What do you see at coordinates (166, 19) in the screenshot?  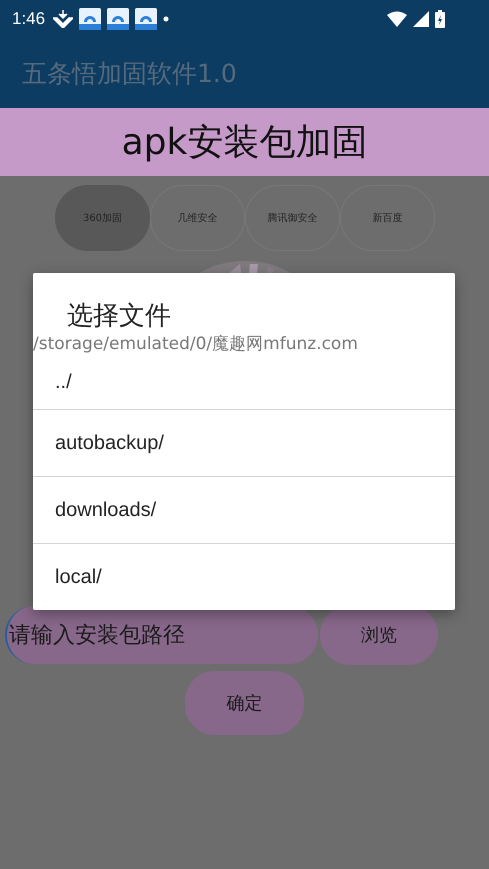 I see `dot-icon` at bounding box center [166, 19].